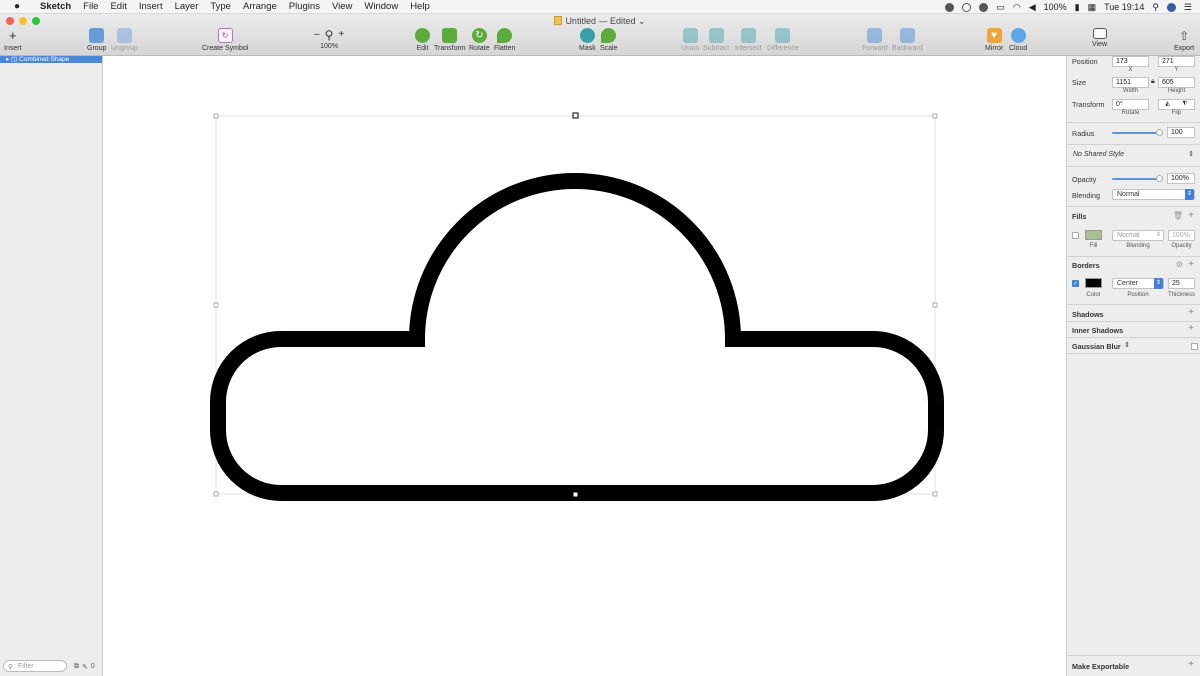 The width and height of the screenshot is (1200, 676). What do you see at coordinates (1184, 40) in the screenshot?
I see `export-button: ⇧ Export` at bounding box center [1184, 40].